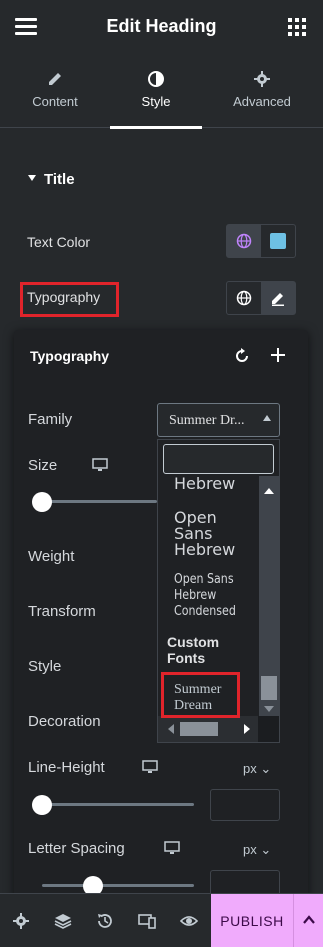  I want to click on size-label: Size, so click(43, 465).